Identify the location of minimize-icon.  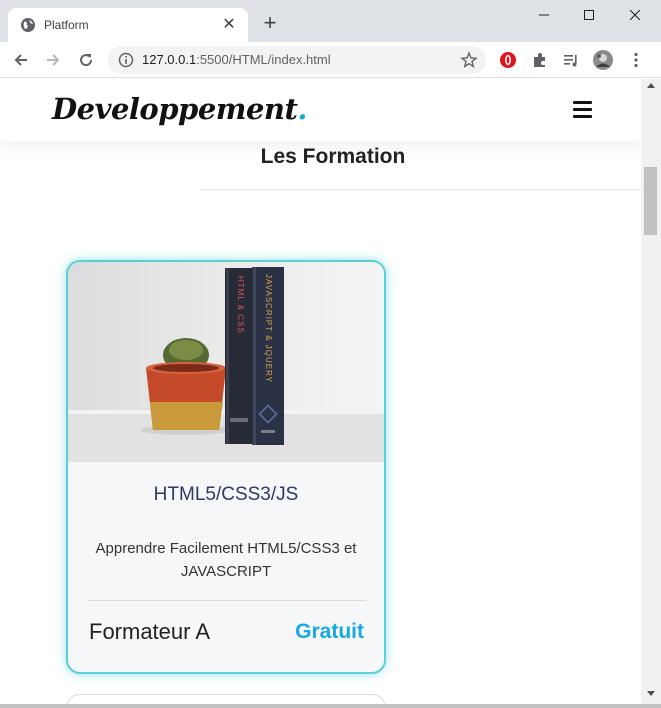
(544, 15).